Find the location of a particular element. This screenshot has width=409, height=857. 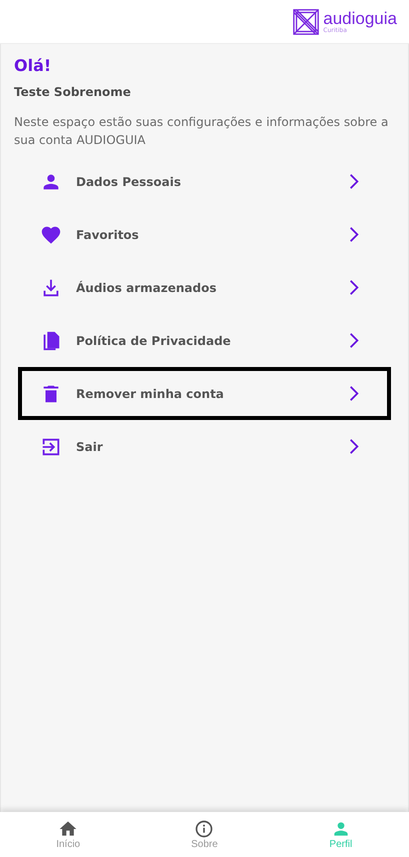

menu-item: Sair is located at coordinates (204, 446).